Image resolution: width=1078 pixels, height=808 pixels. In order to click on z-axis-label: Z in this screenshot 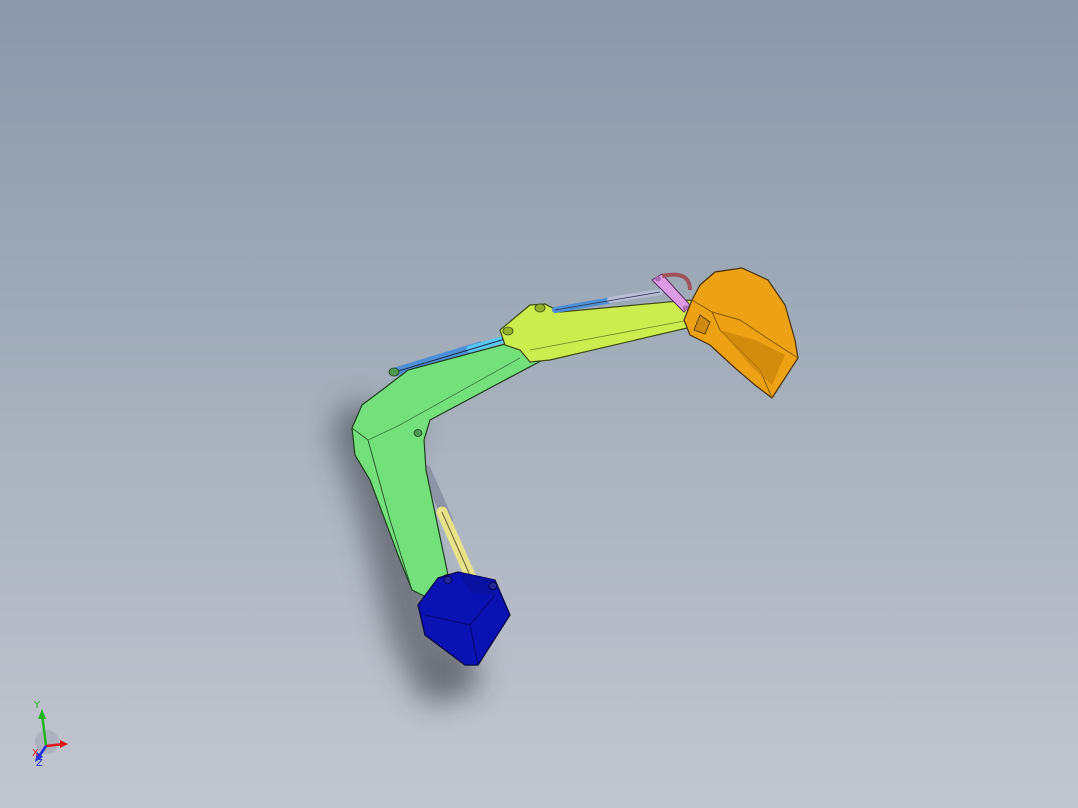, I will do `click(39, 763)`.